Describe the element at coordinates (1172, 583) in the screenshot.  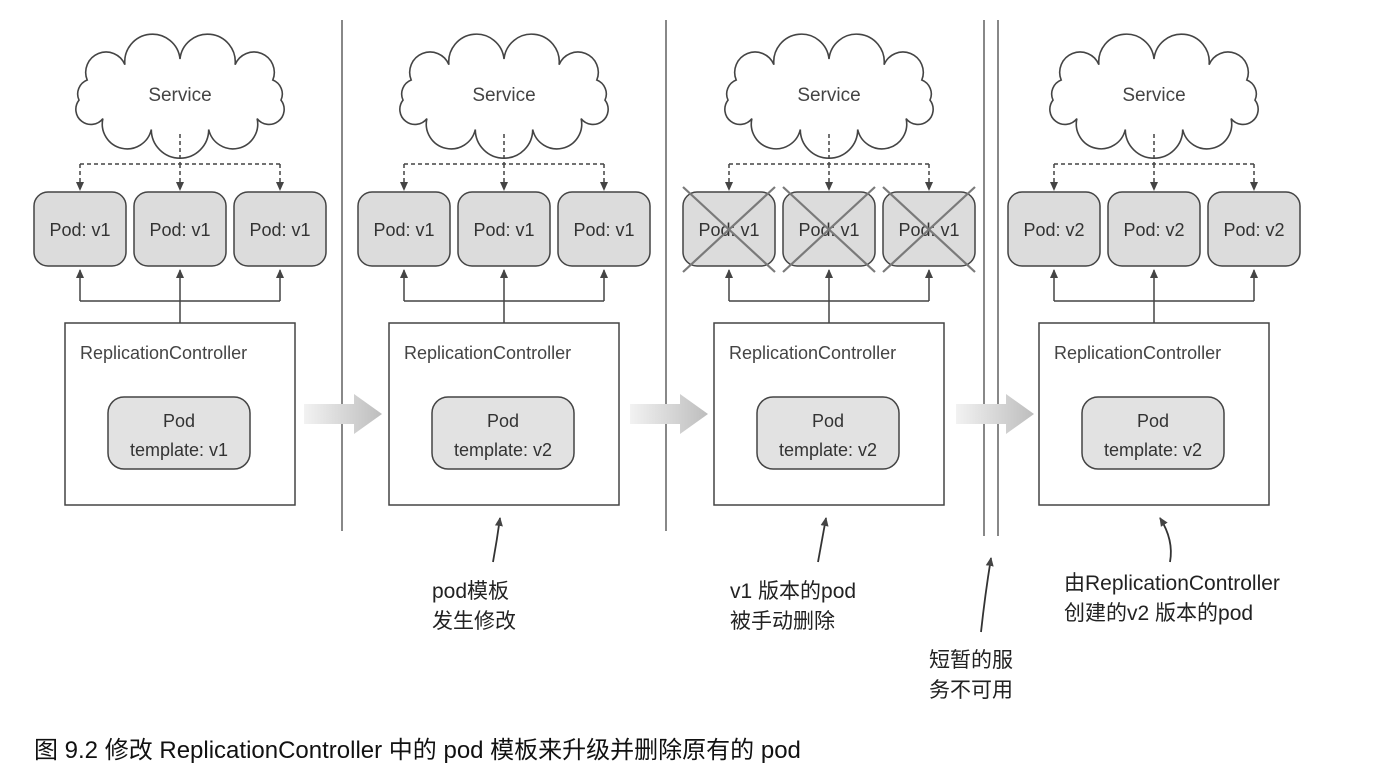
I see `note-v2-created: 由ReplicationController` at that location.